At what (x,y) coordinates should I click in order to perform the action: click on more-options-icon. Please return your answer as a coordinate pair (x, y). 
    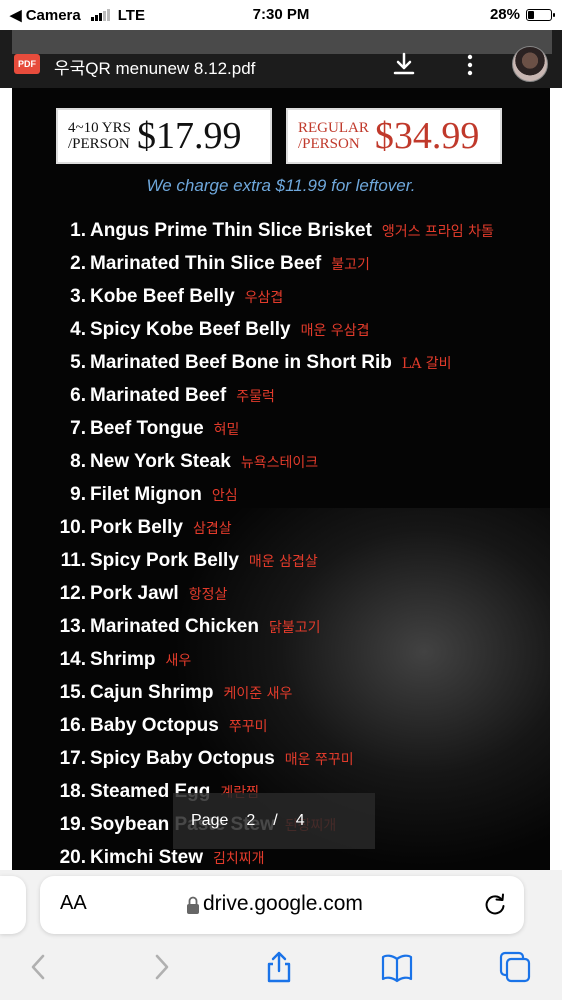
    Looking at the image, I should click on (470, 65).